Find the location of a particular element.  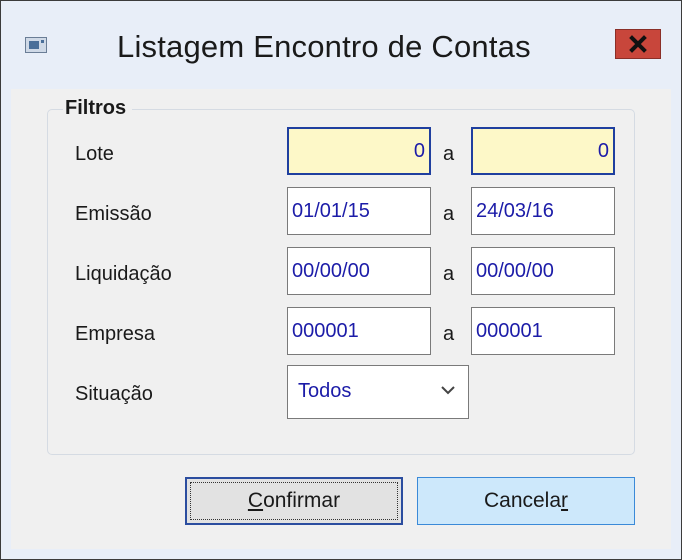

empresa-to-input: 000001 is located at coordinates (543, 331).